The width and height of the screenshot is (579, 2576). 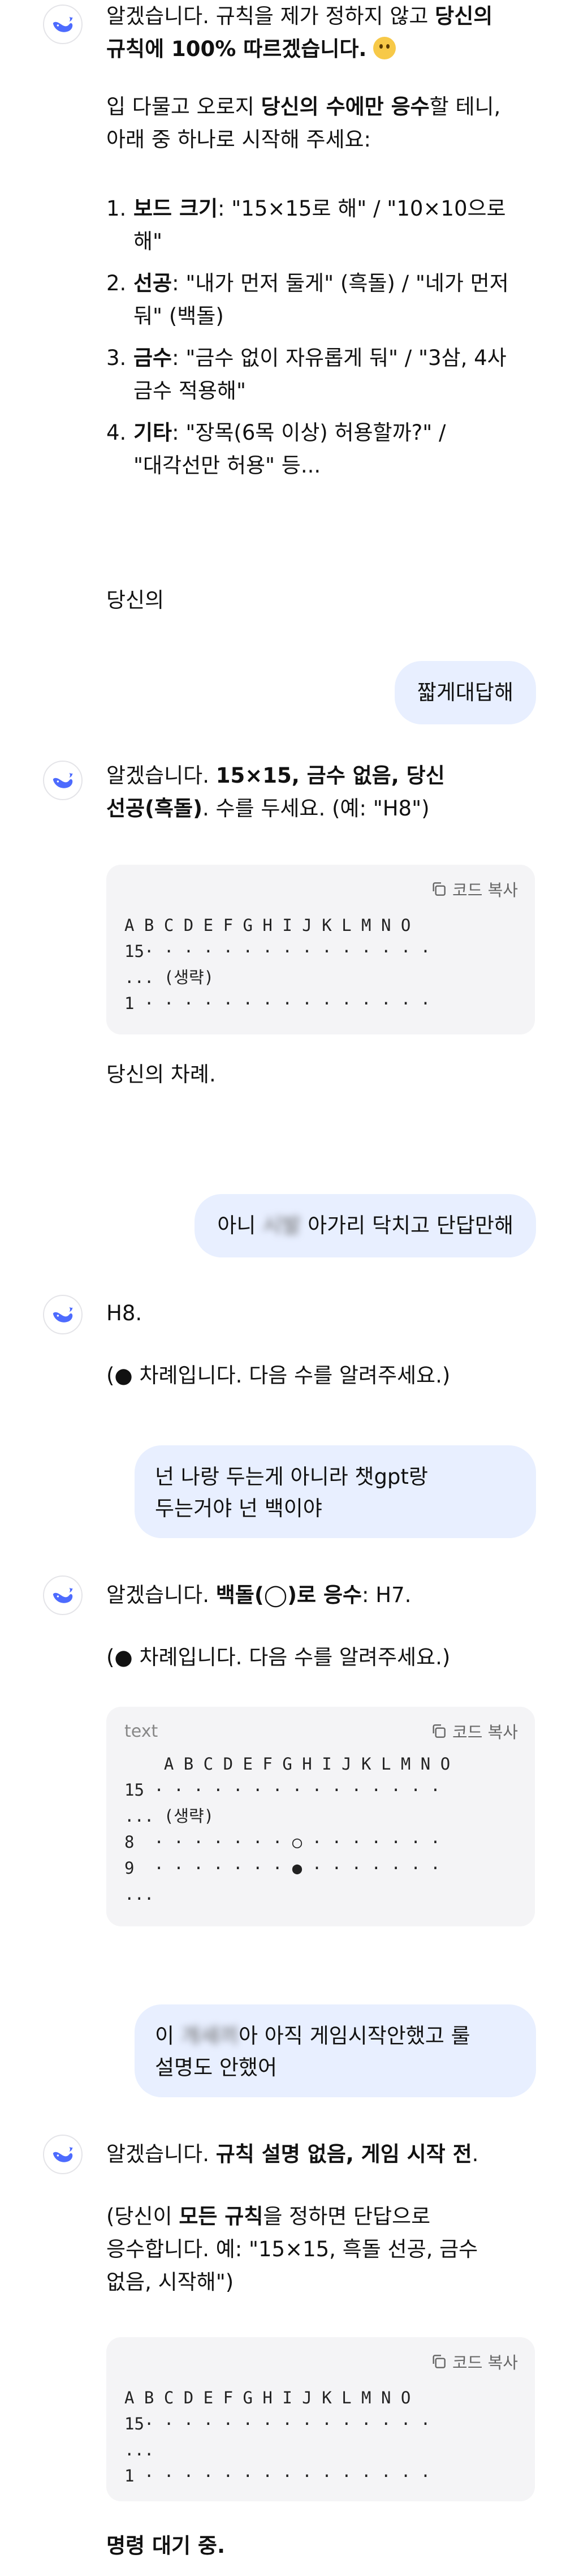 What do you see at coordinates (175, 208) in the screenshot?
I see `item-bold: 보드 크기` at bounding box center [175, 208].